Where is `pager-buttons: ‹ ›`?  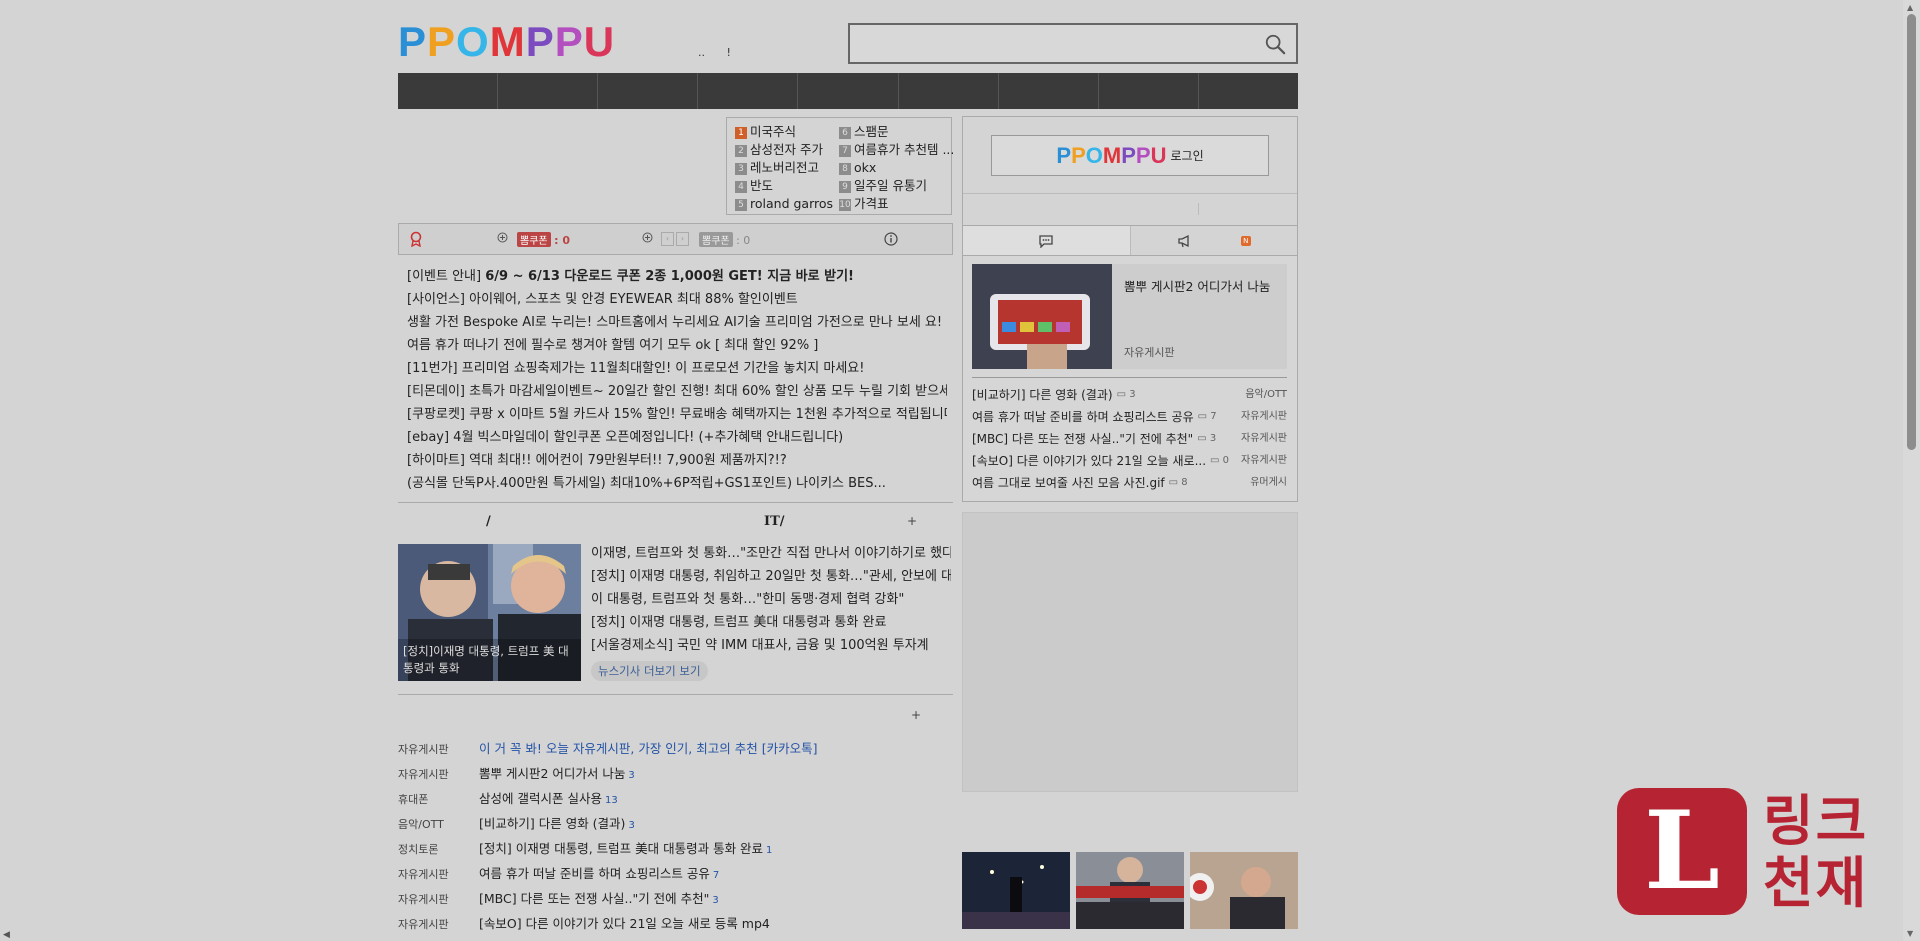
pager-buttons: ‹ › is located at coordinates (675, 238).